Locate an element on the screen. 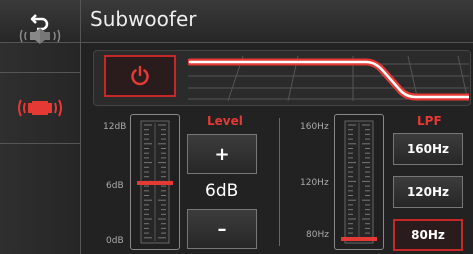  lpf-slider-track is located at coordinates (359, 182).